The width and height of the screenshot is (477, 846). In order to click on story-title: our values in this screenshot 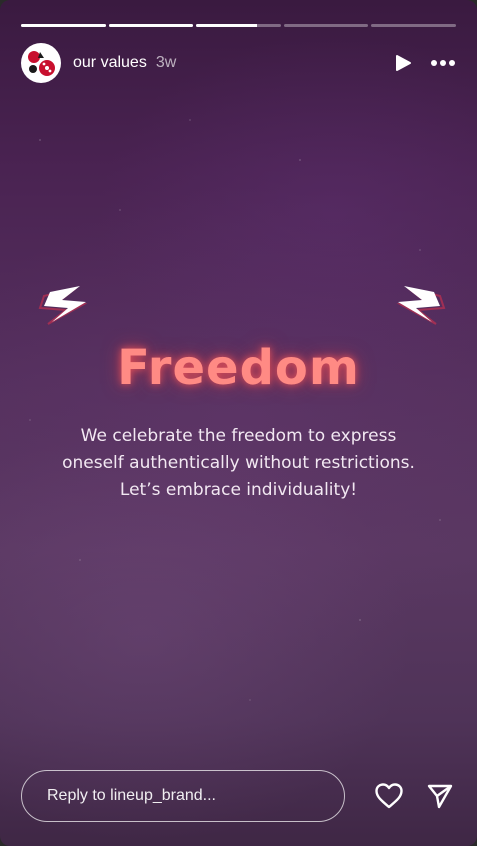, I will do `click(110, 63)`.